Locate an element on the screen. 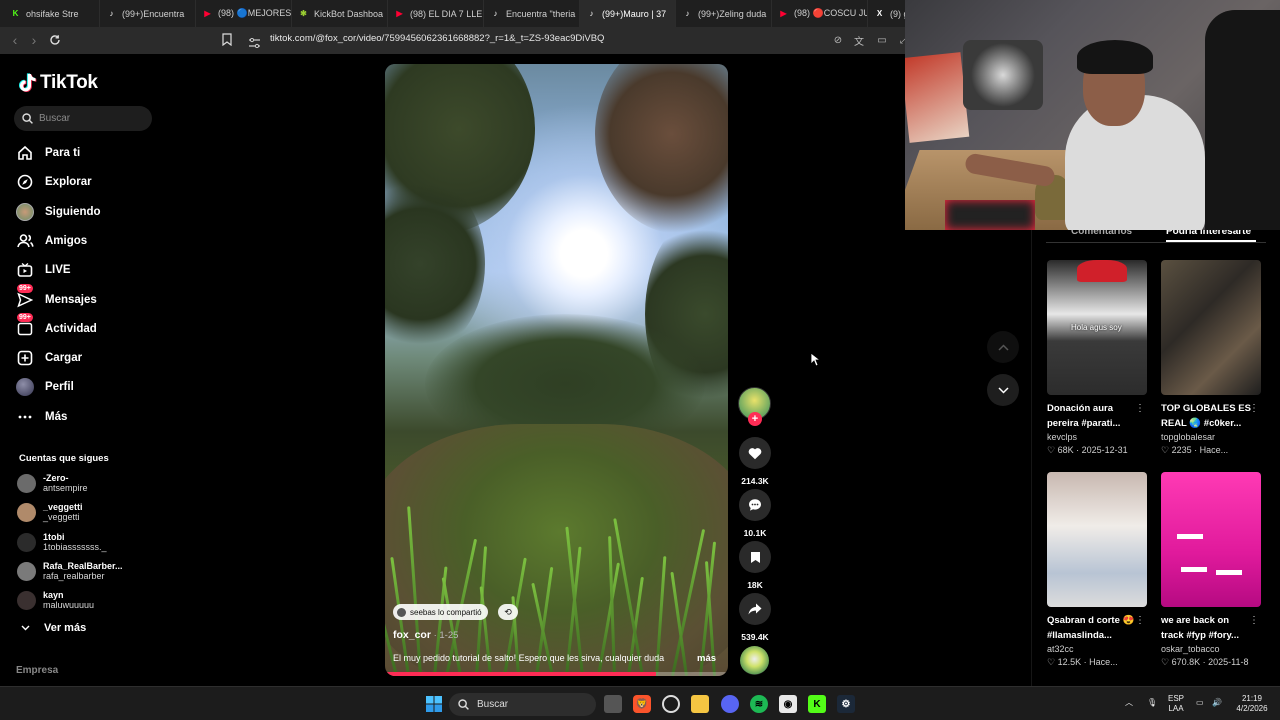 This screenshot has height=720, width=1280. comment-button: 10.1K is located at coordinates (755, 513).